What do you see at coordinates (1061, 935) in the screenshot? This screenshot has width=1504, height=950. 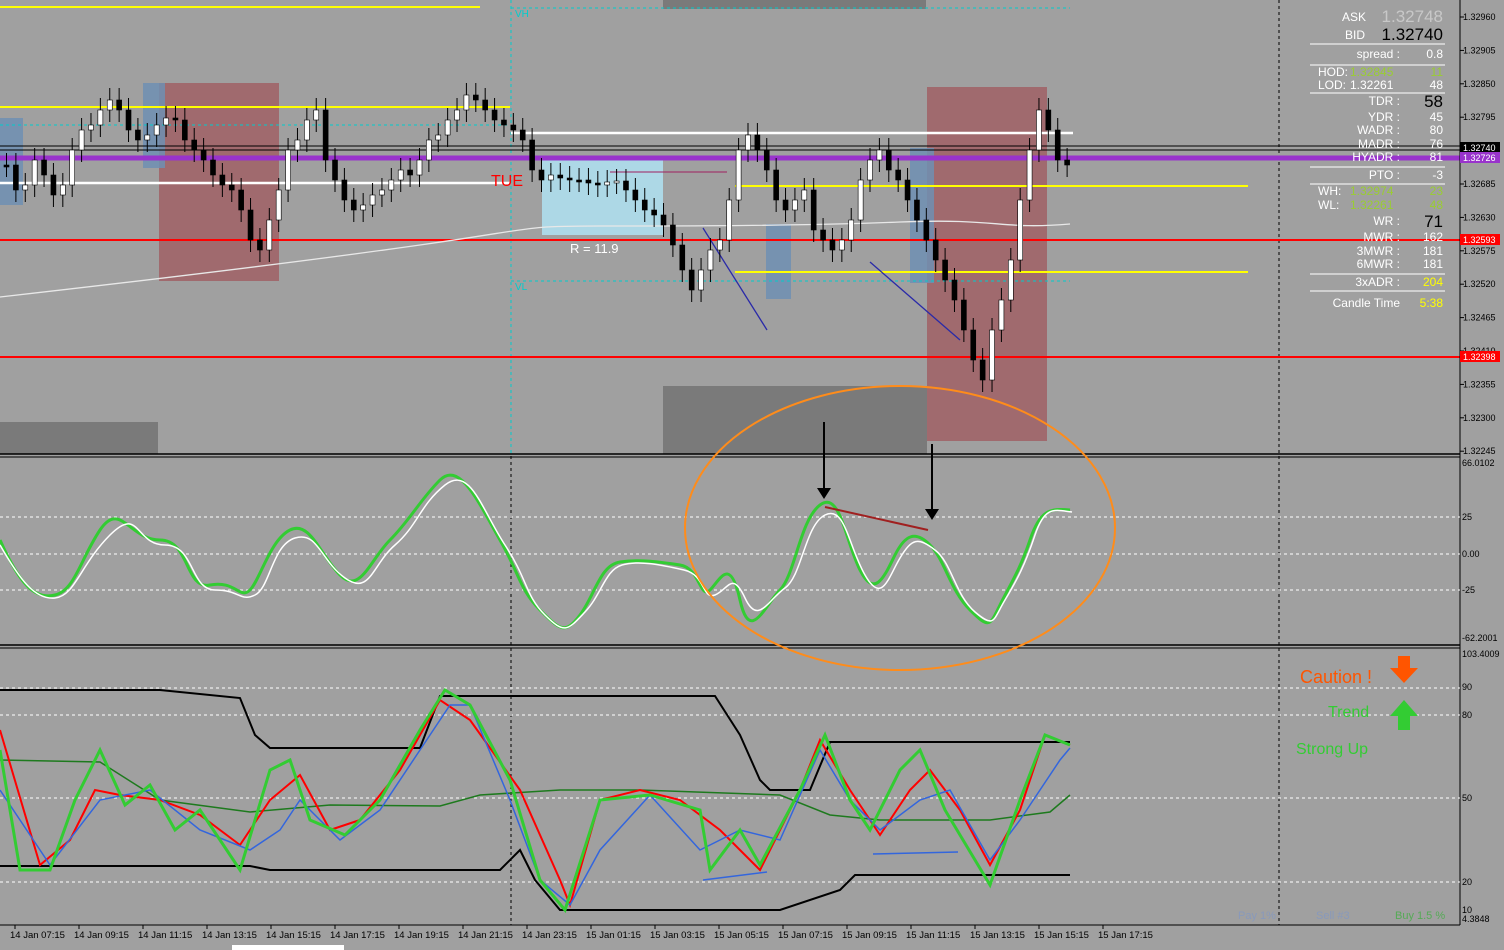 I see `time-tick-label: 15 Jan 15:15` at bounding box center [1061, 935].